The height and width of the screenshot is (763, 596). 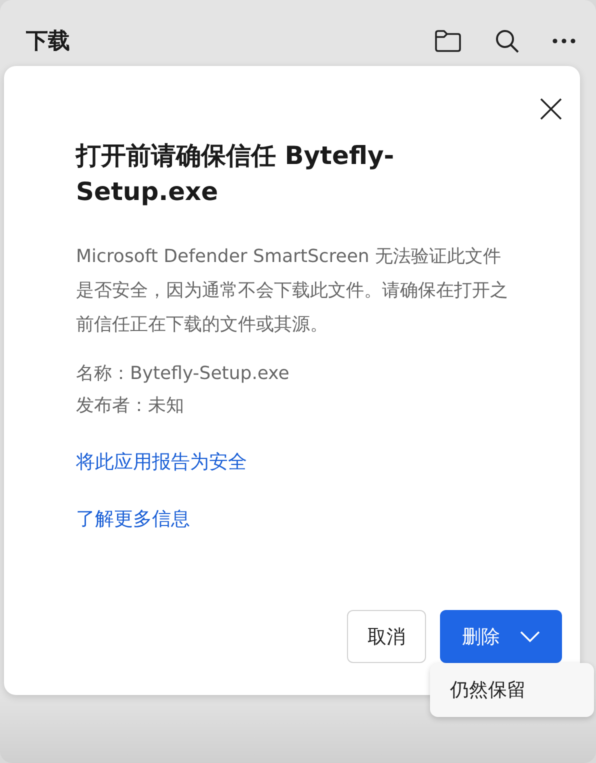 What do you see at coordinates (478, 690) in the screenshot?
I see `menu-item: 仍然保留` at bounding box center [478, 690].